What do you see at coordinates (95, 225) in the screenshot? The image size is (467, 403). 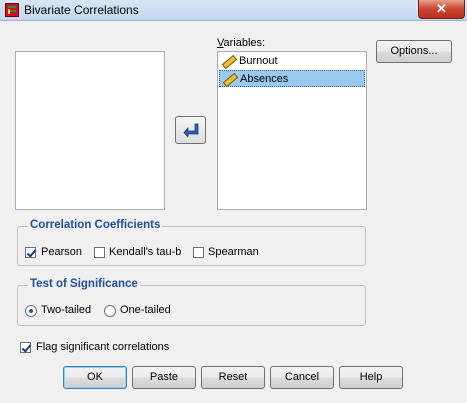 I see `correlation-coefficients-title: Correlation Coefficients` at bounding box center [95, 225].